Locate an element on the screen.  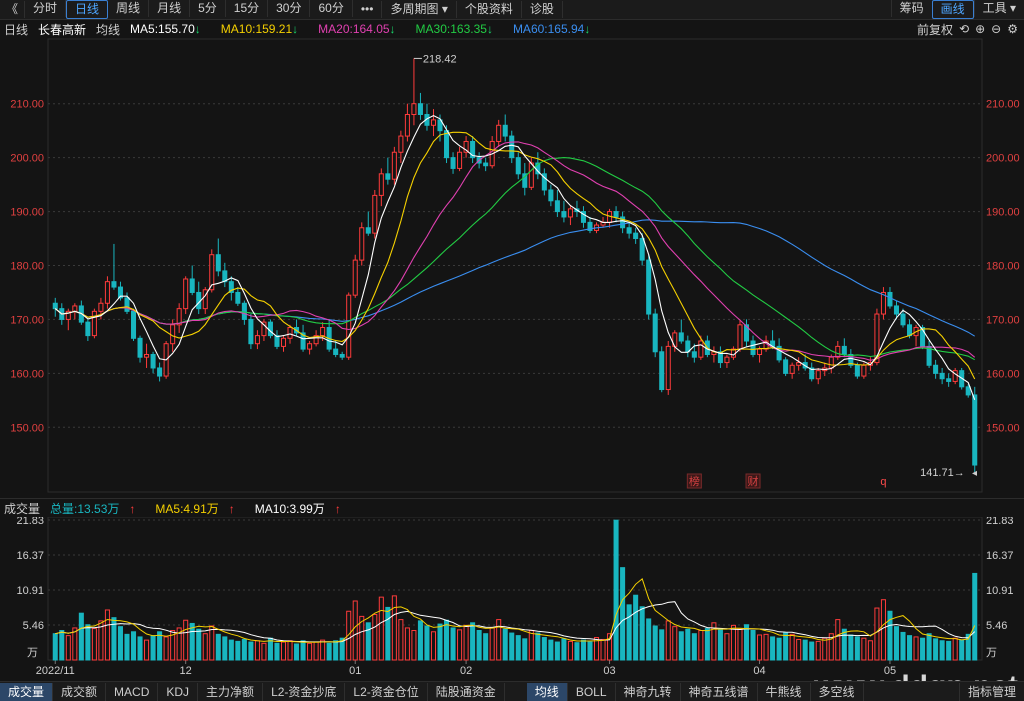
price-label-right: 170.00 is located at coordinates (1003, 320).